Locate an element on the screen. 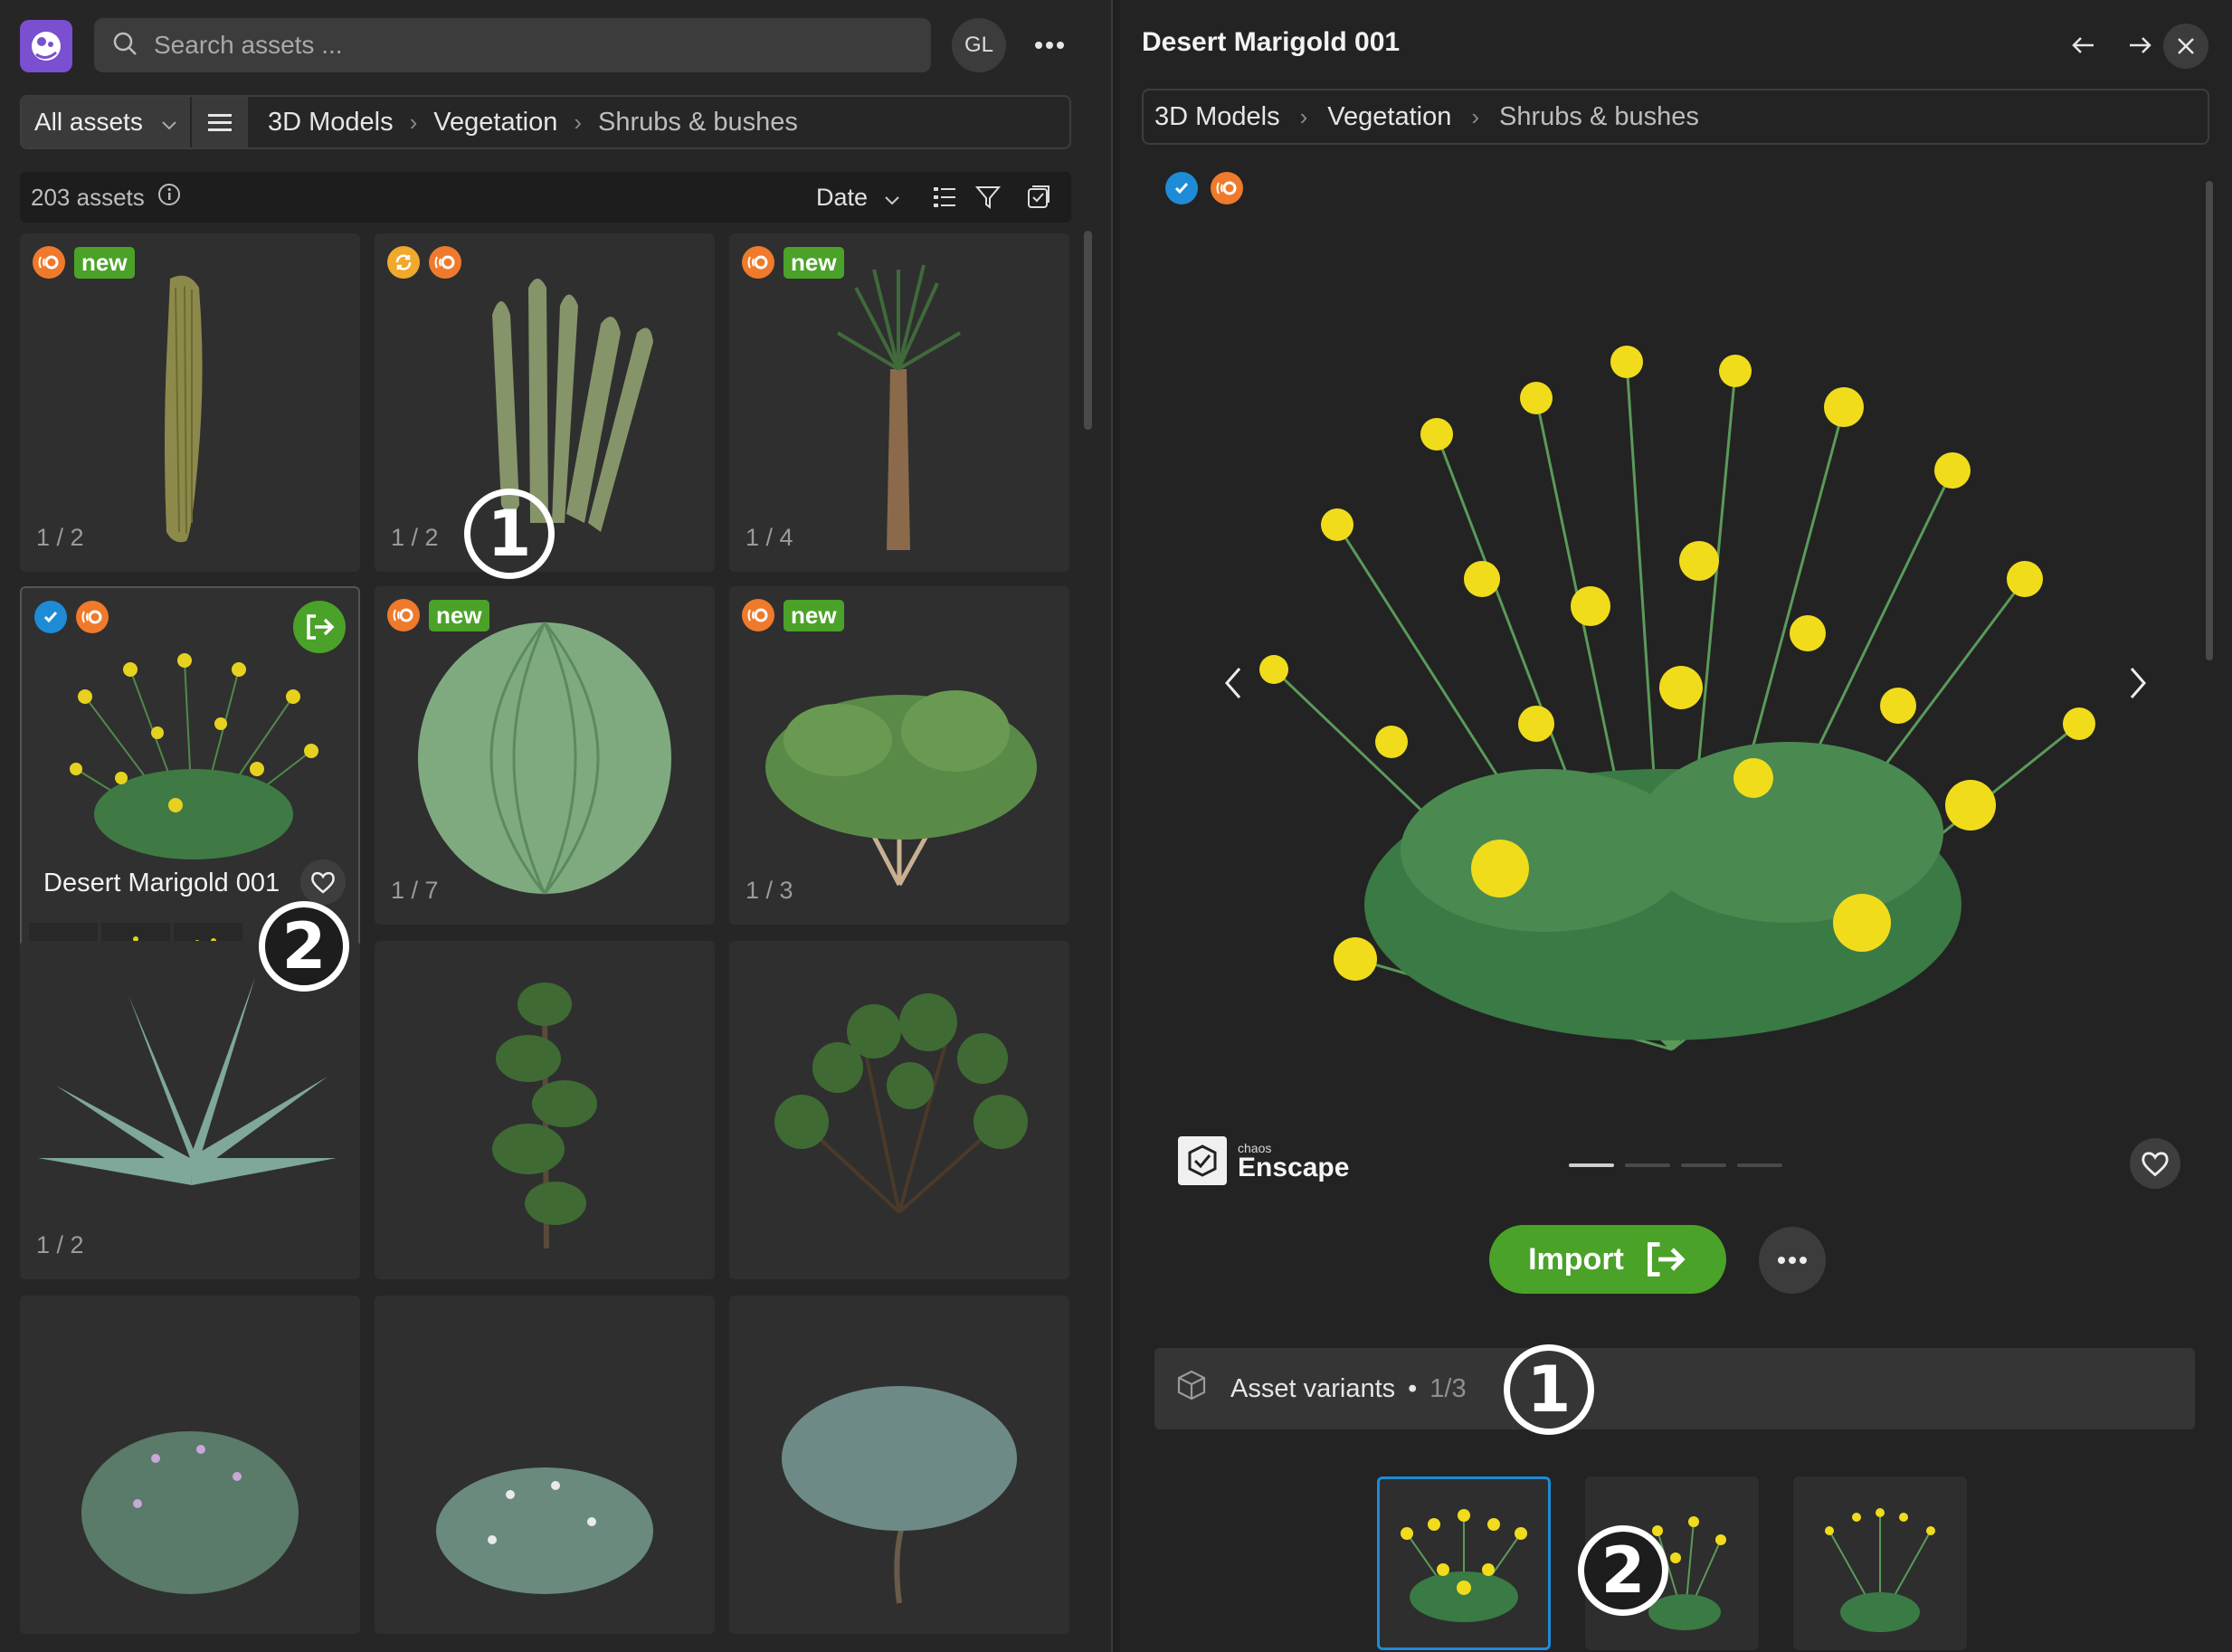 Image resolution: width=2232 pixels, height=1652 pixels. variant-counter: 1 / 4 is located at coordinates (769, 537).